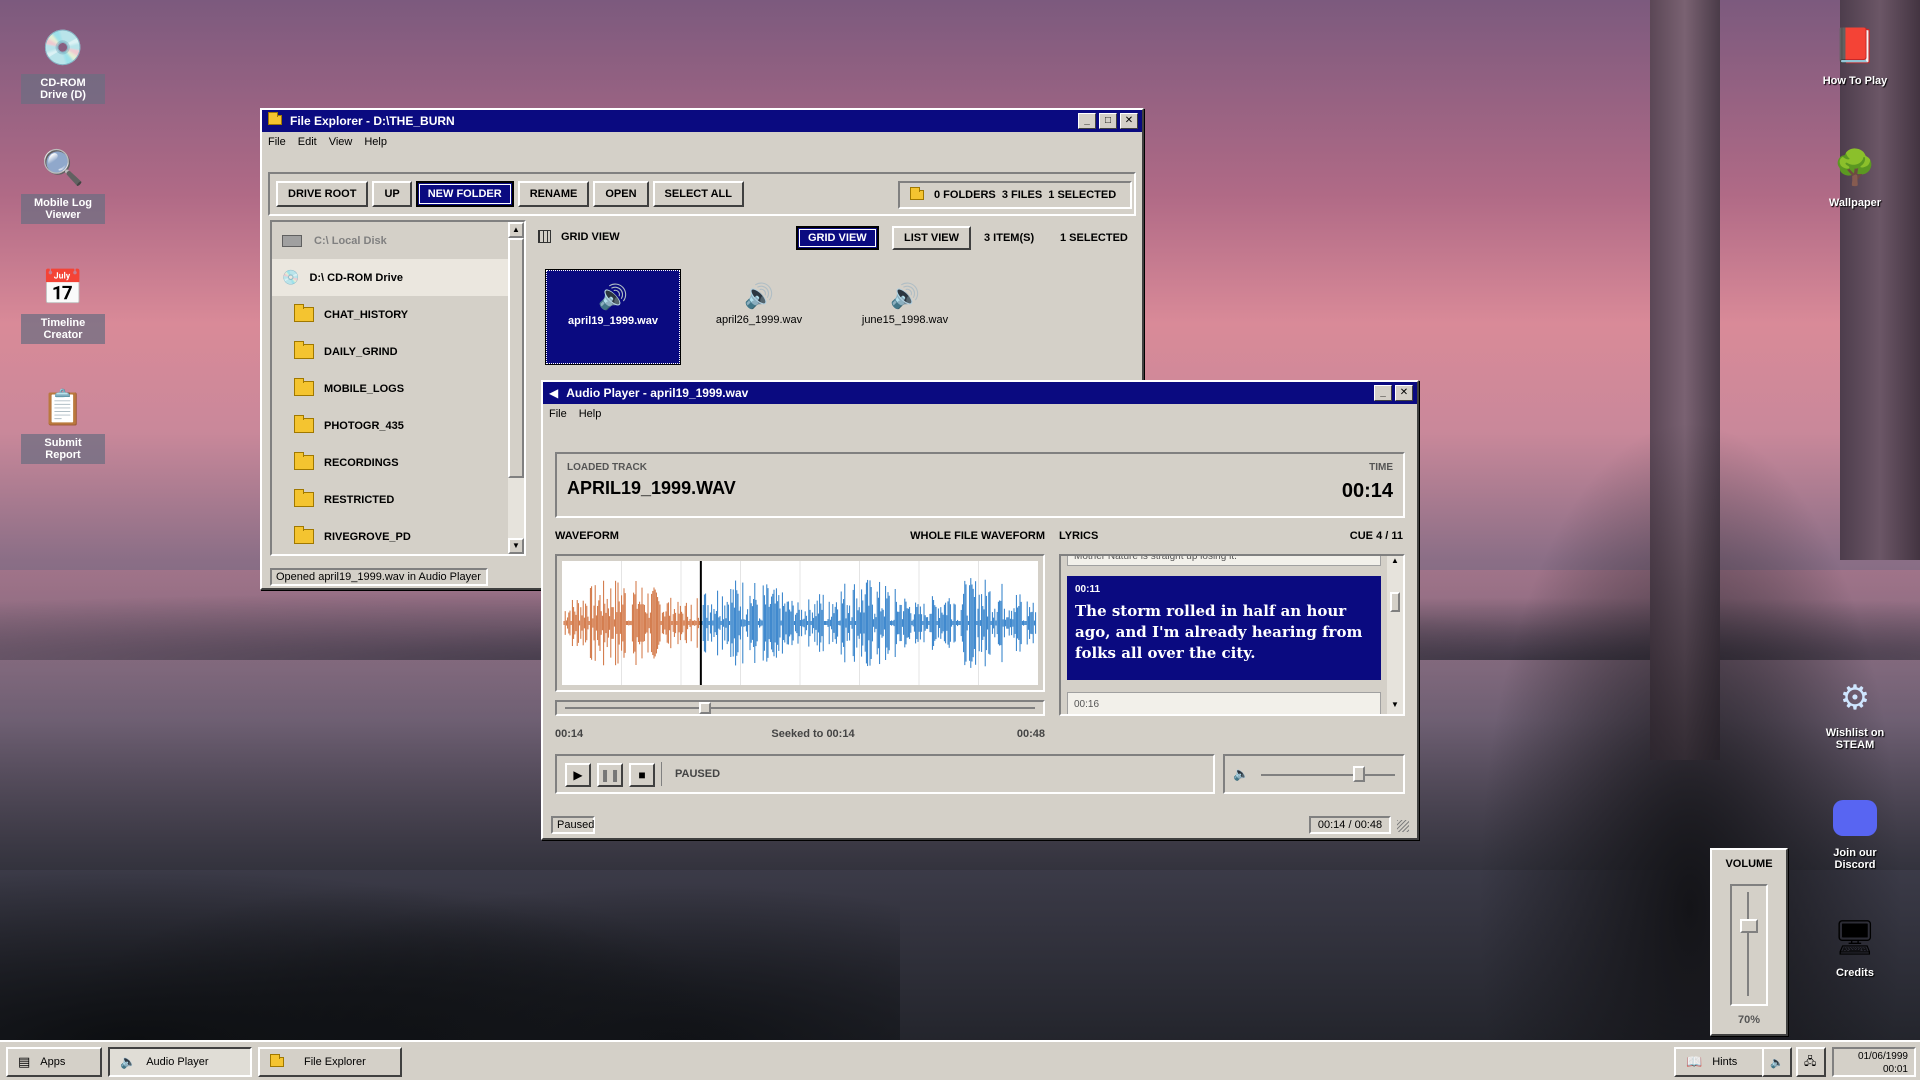  I want to click on loaded-track-label: LOADED TRACK, so click(607, 467).